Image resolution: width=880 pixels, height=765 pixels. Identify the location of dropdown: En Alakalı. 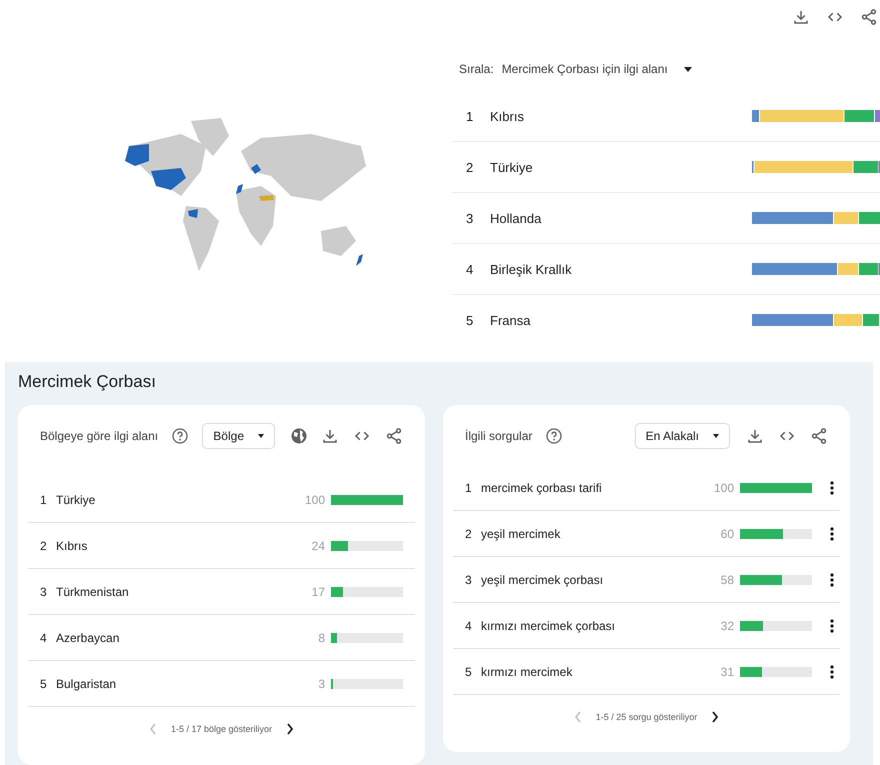
(682, 436).